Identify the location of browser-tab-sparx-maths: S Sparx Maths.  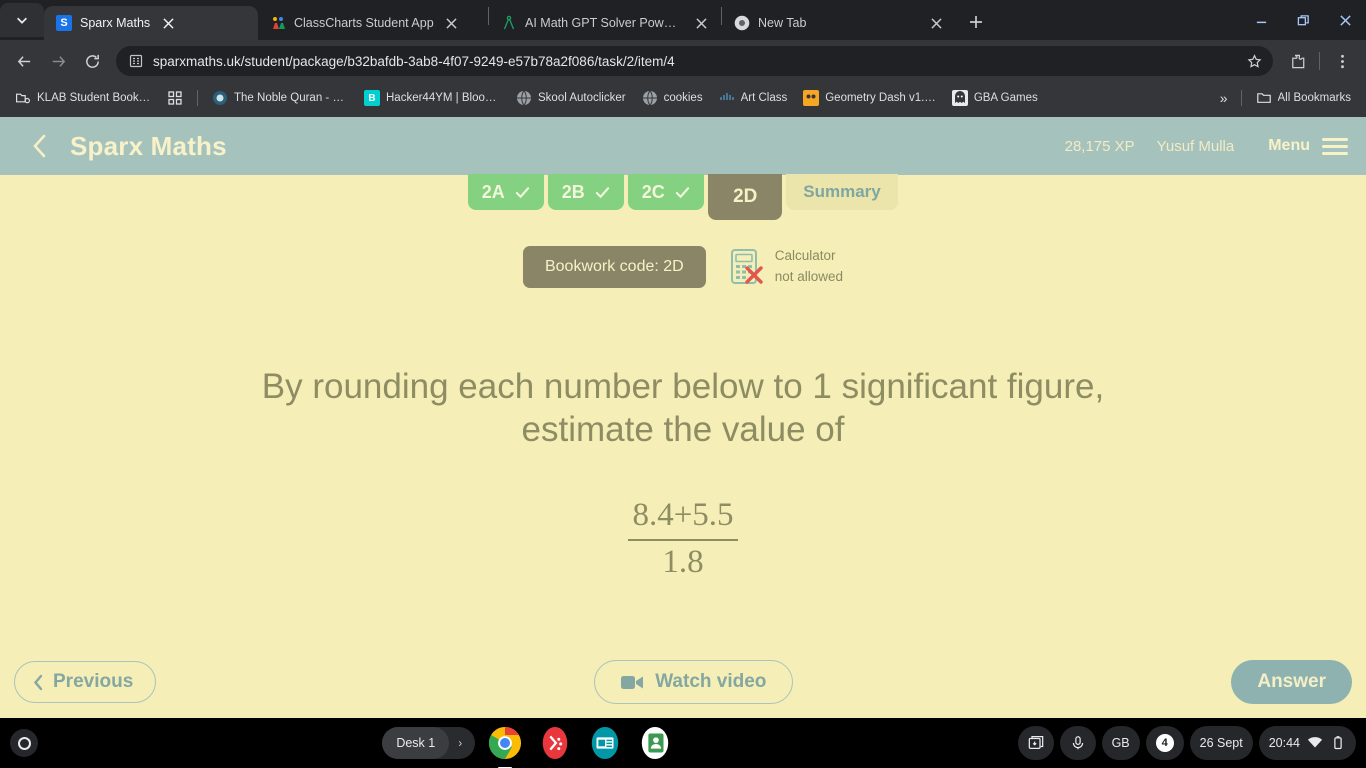
(151, 23).